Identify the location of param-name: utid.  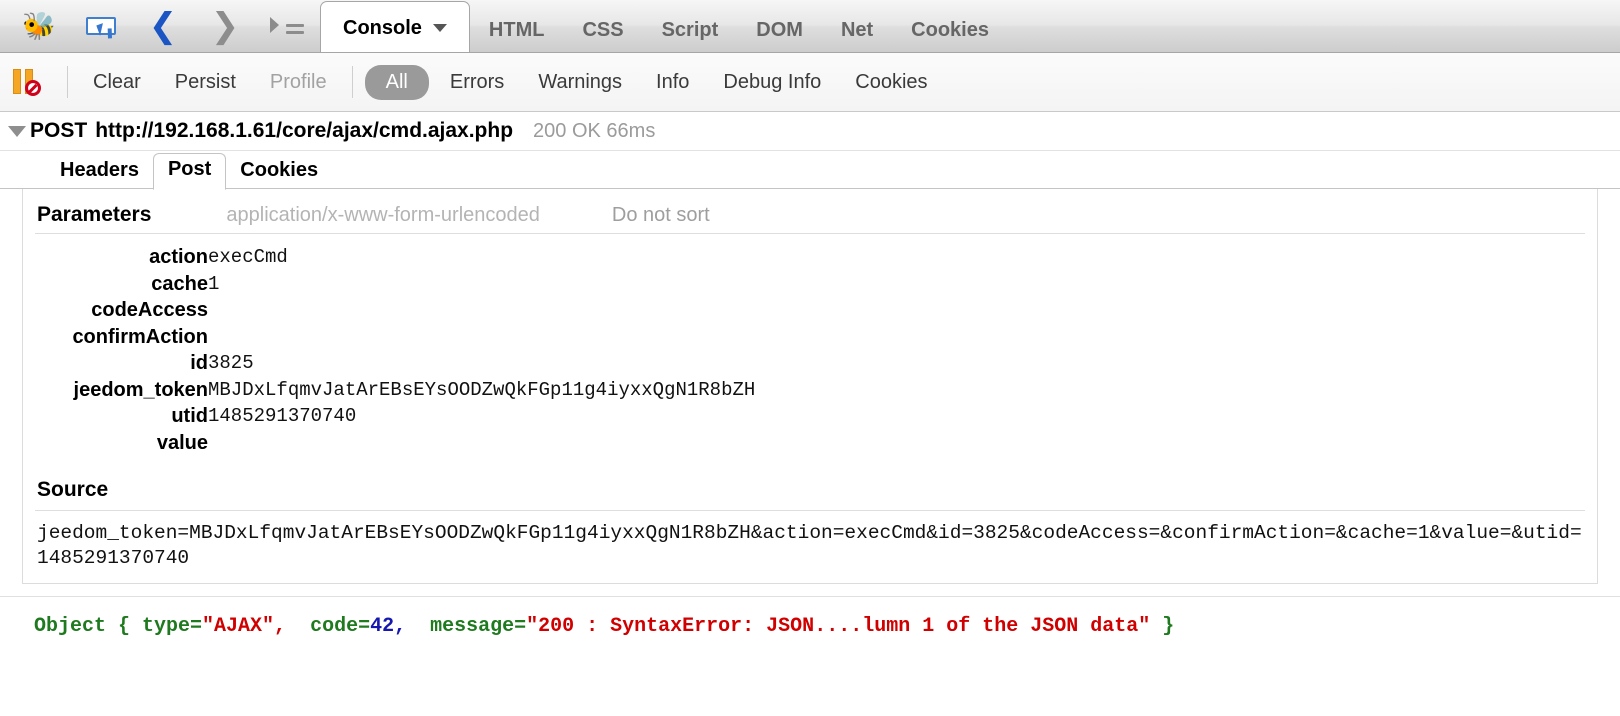
(189, 416).